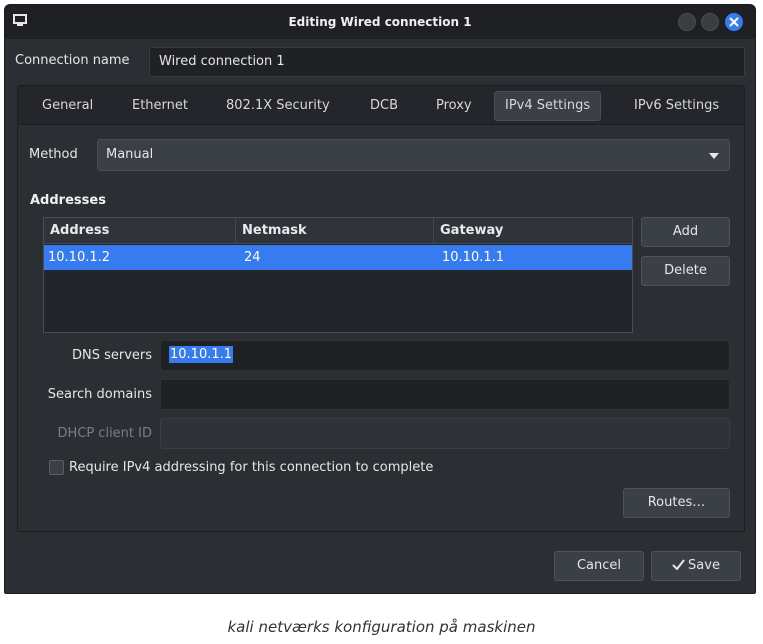  Describe the element at coordinates (445, 355) in the screenshot. I see `dns-servers-input: 10.10.1.1` at that location.